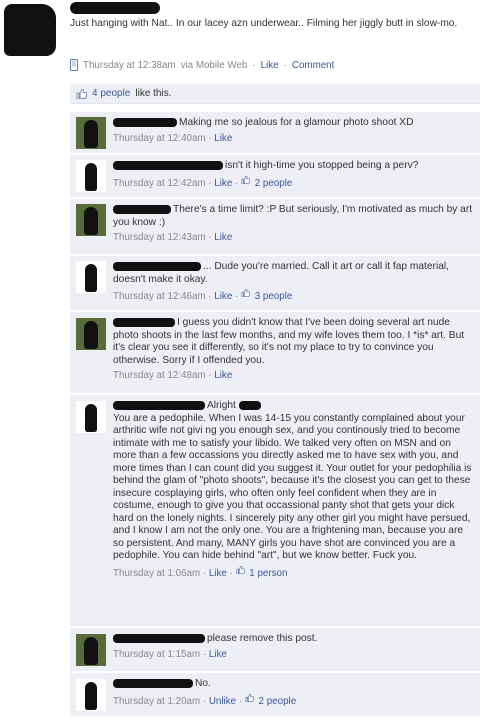 Image resolution: width=489 pixels, height=720 pixels. Describe the element at coordinates (74, 65) in the screenshot. I see `mobile-phone-icon` at that location.